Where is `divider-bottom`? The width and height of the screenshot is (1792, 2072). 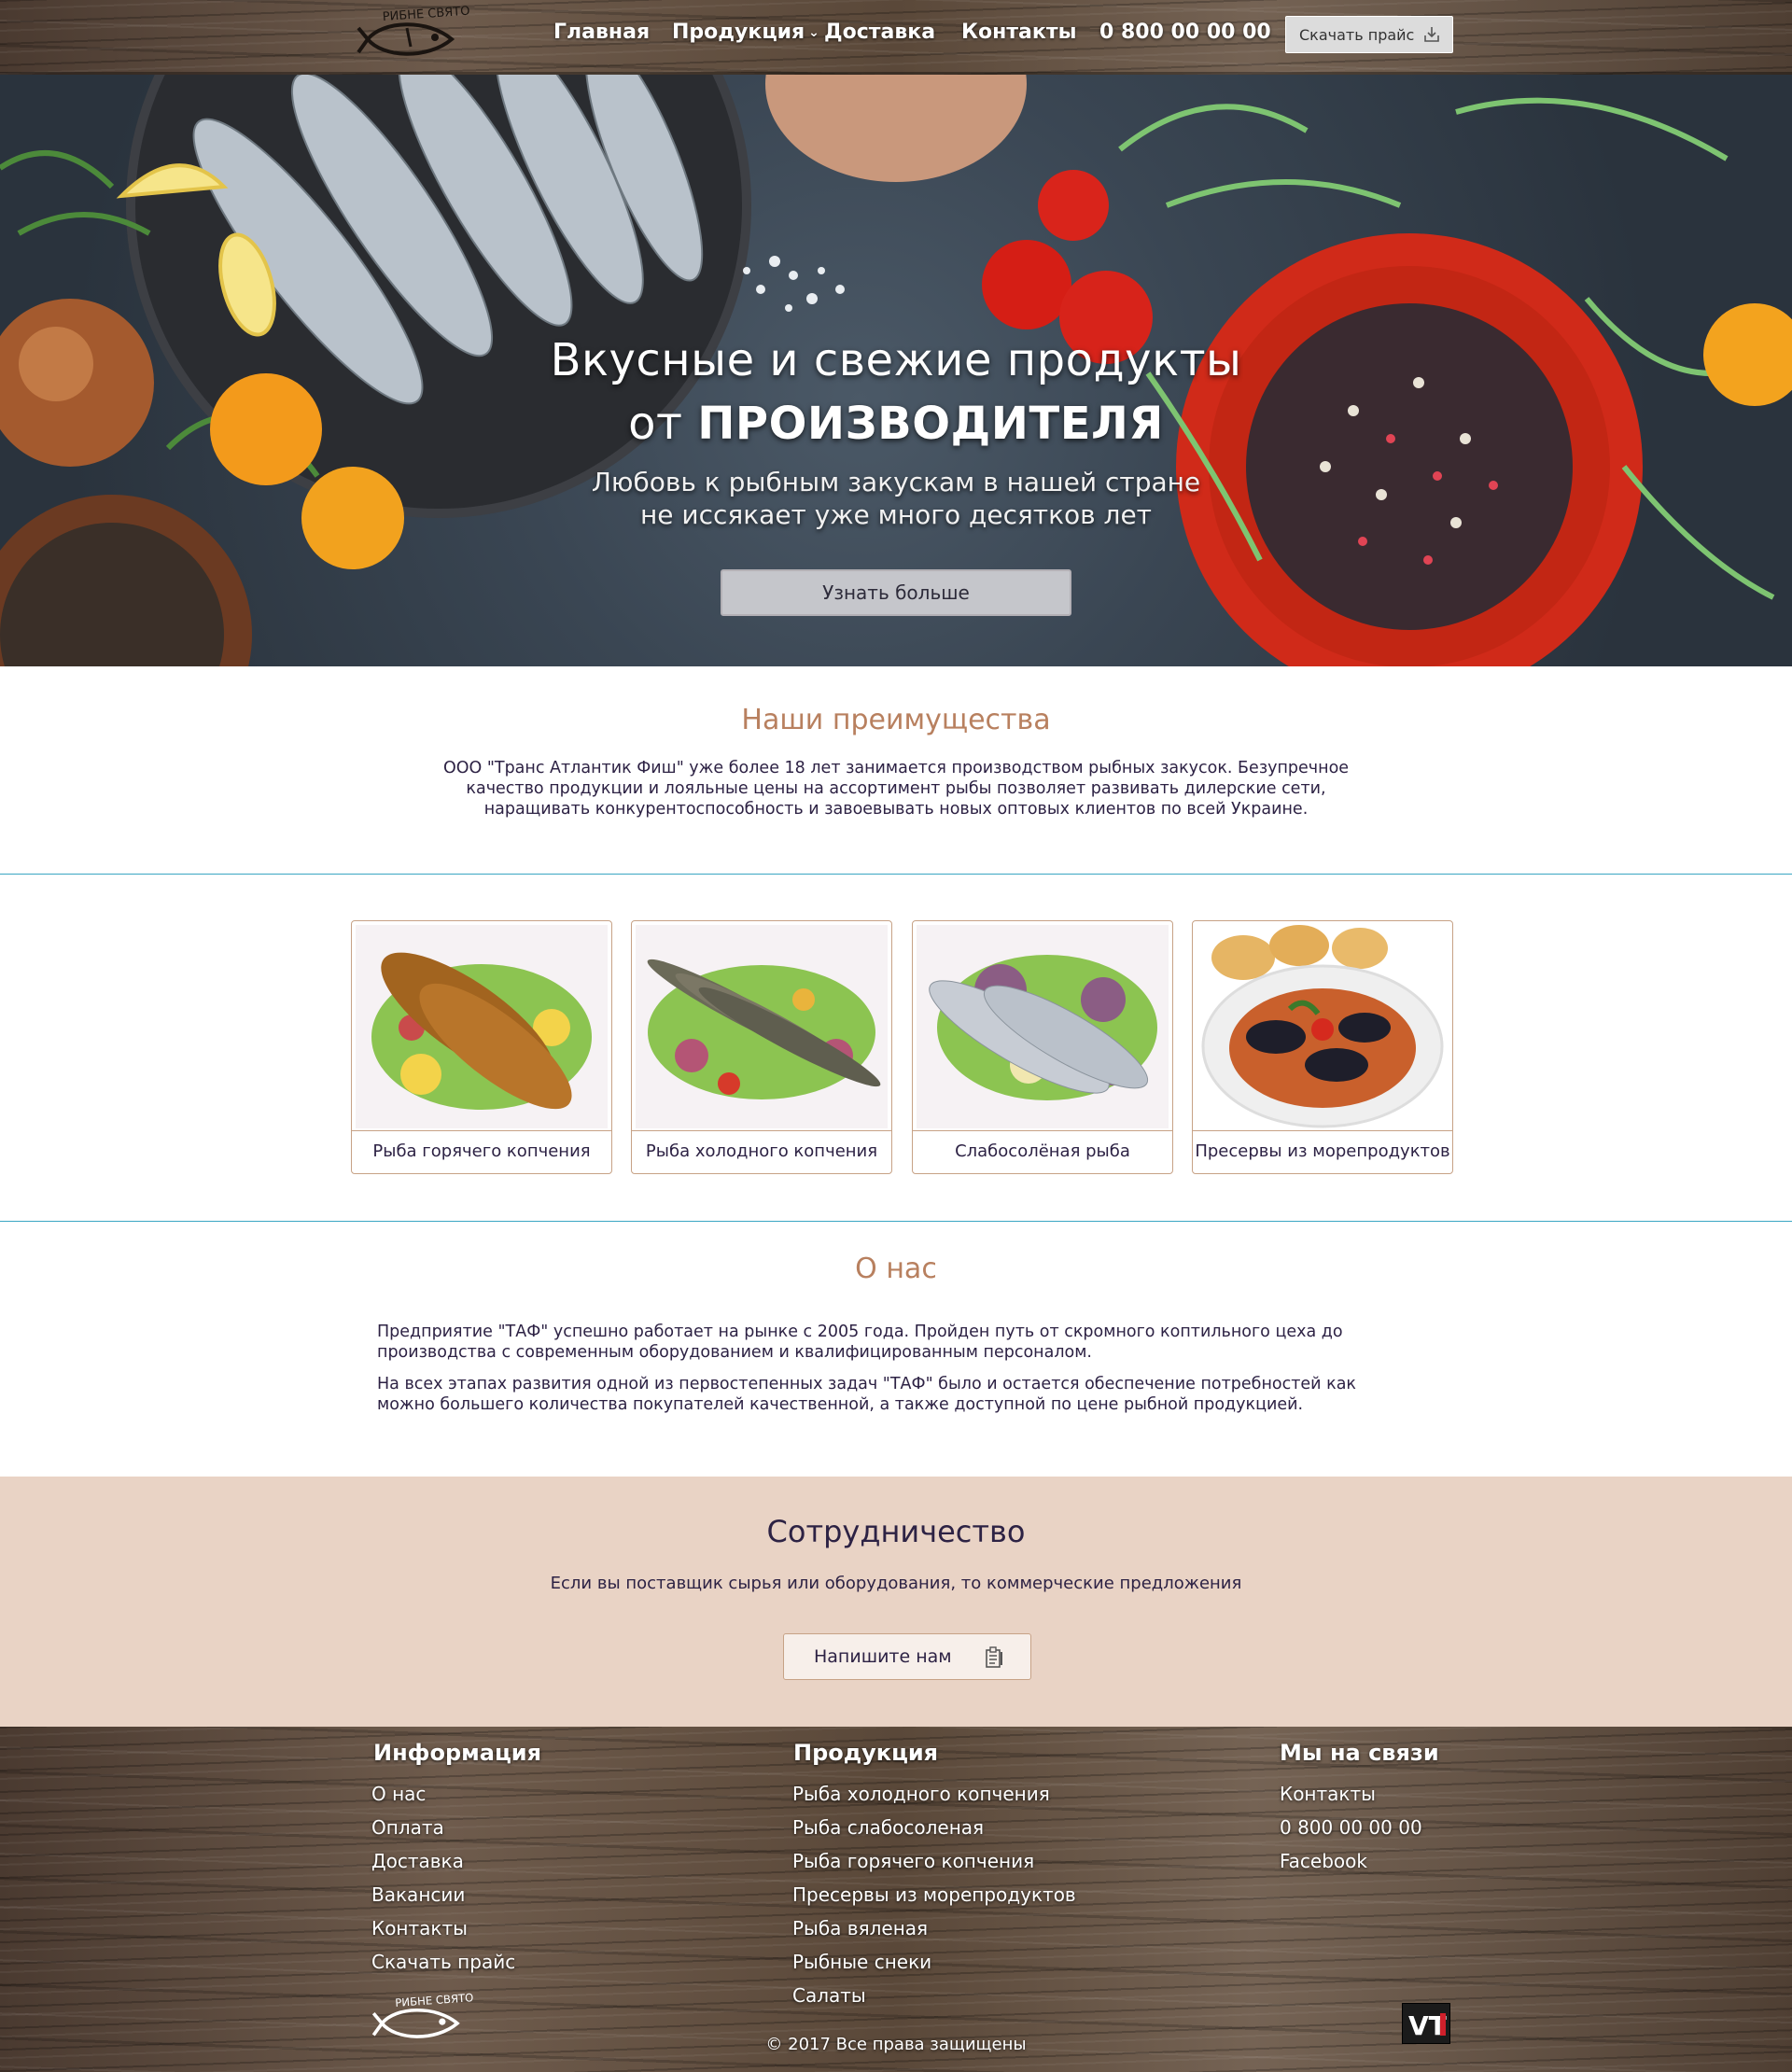 divider-bottom is located at coordinates (896, 1221).